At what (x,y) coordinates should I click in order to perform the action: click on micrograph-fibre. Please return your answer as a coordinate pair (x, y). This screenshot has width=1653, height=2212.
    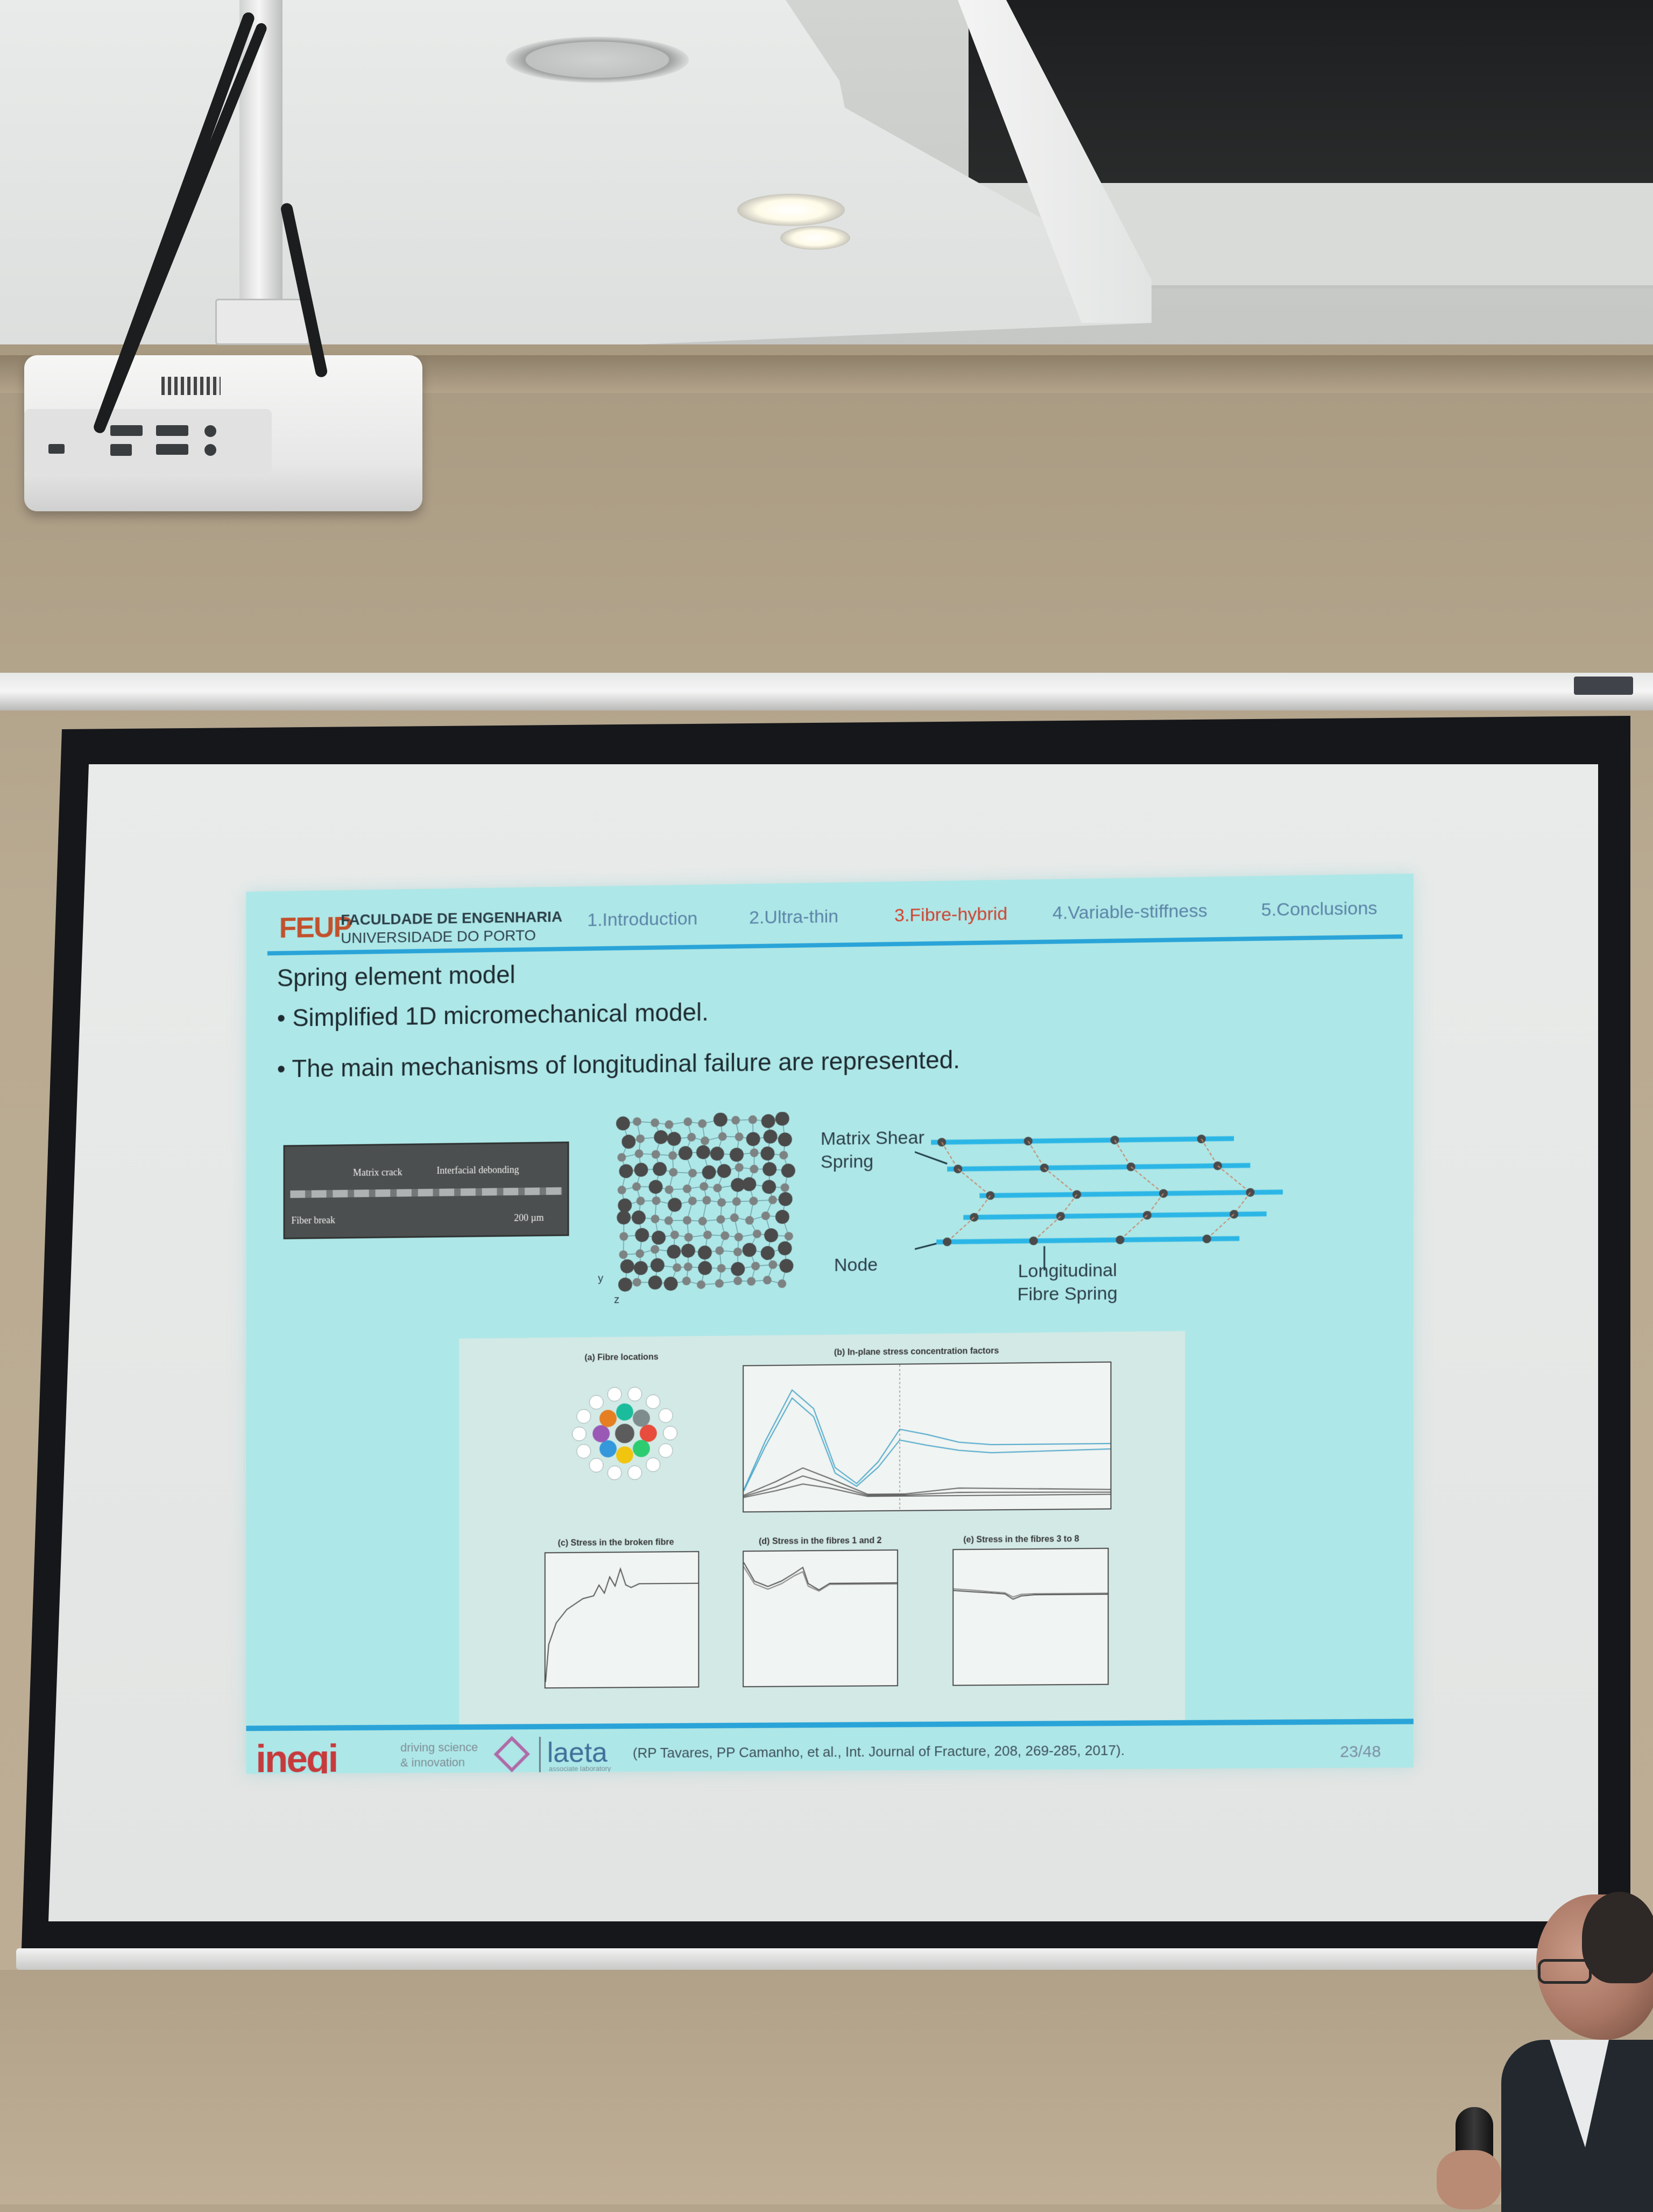
    Looking at the image, I should click on (426, 1192).